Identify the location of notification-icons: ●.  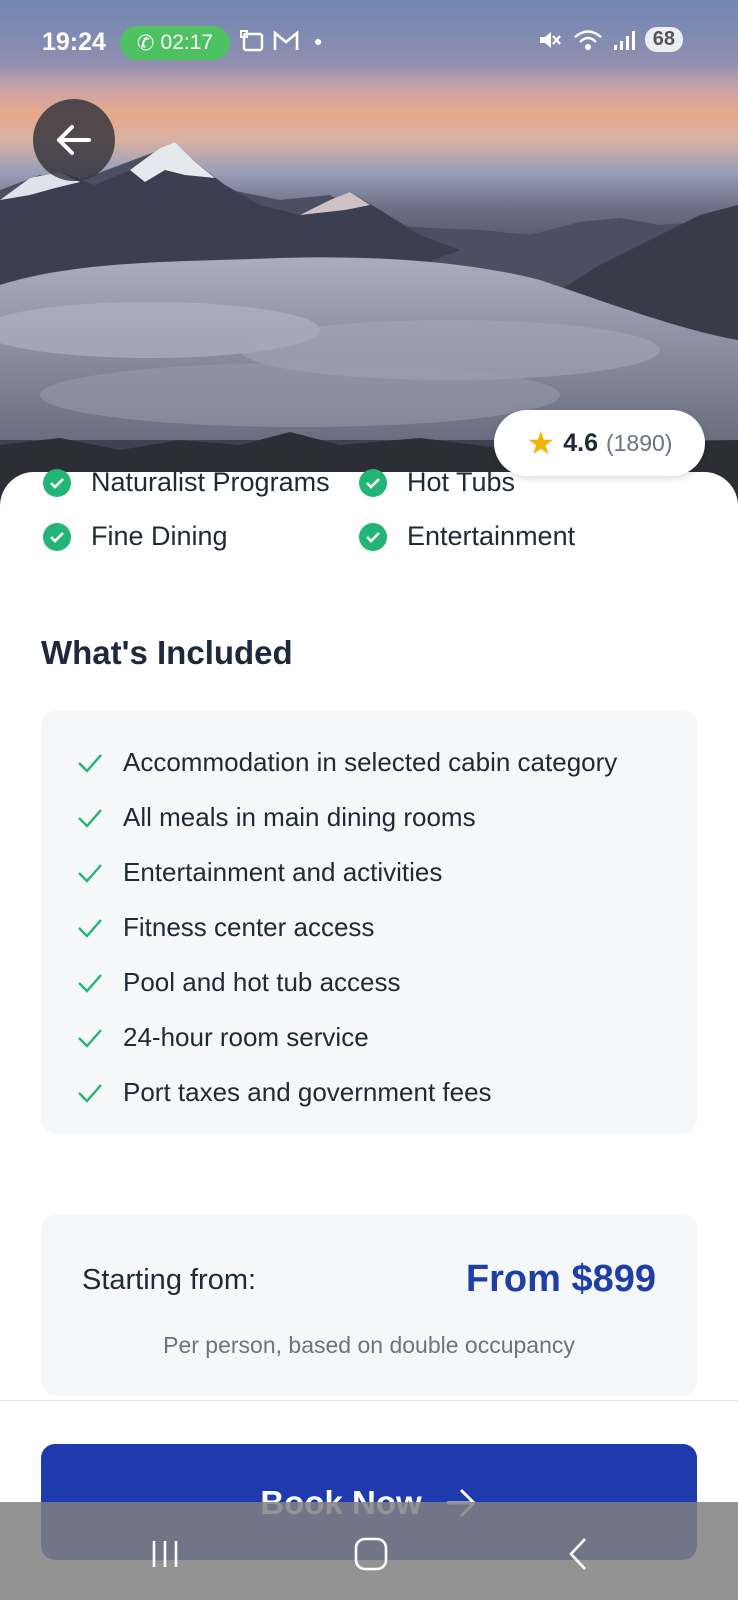
(281, 41).